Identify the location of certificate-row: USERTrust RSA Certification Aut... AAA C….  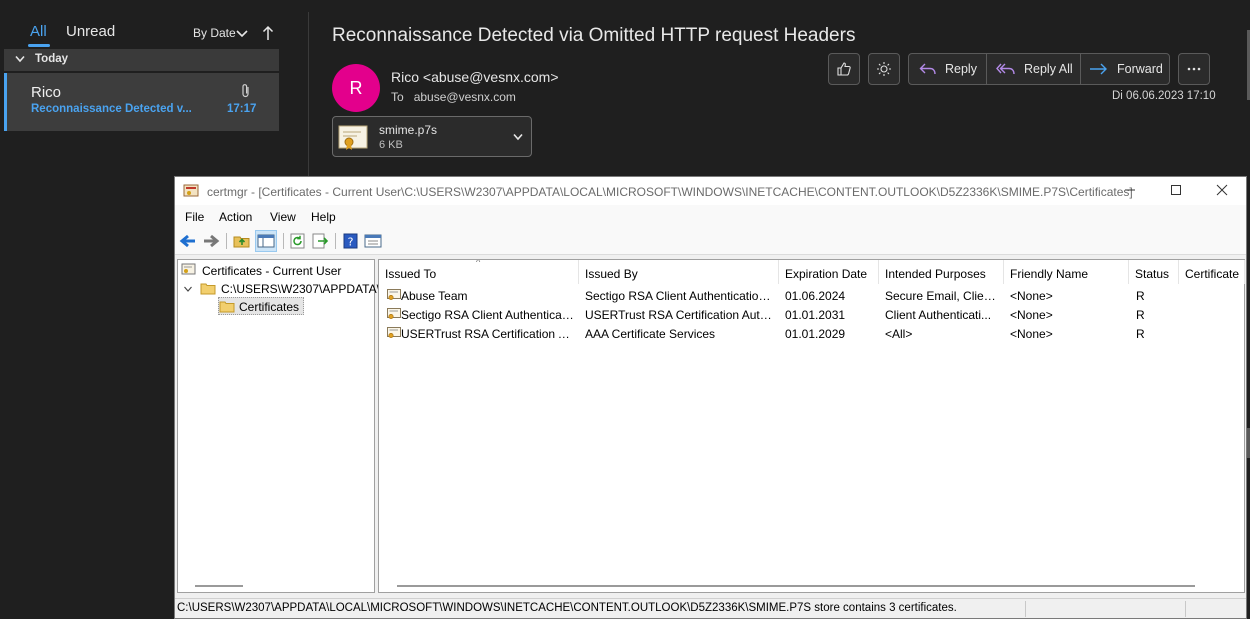
(812, 333).